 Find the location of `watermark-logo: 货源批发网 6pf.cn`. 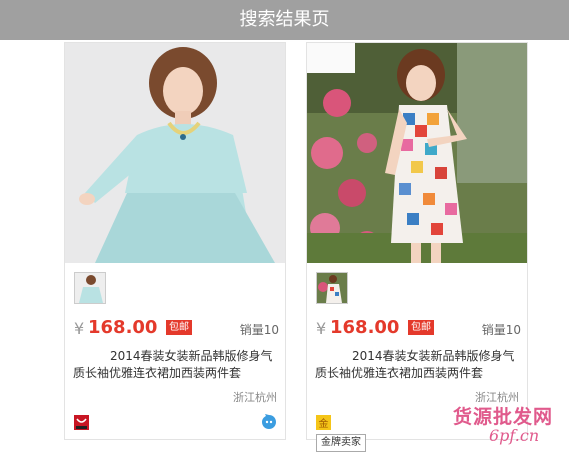

watermark-logo: 货源批发网 6pf.cn is located at coordinates (511, 430).